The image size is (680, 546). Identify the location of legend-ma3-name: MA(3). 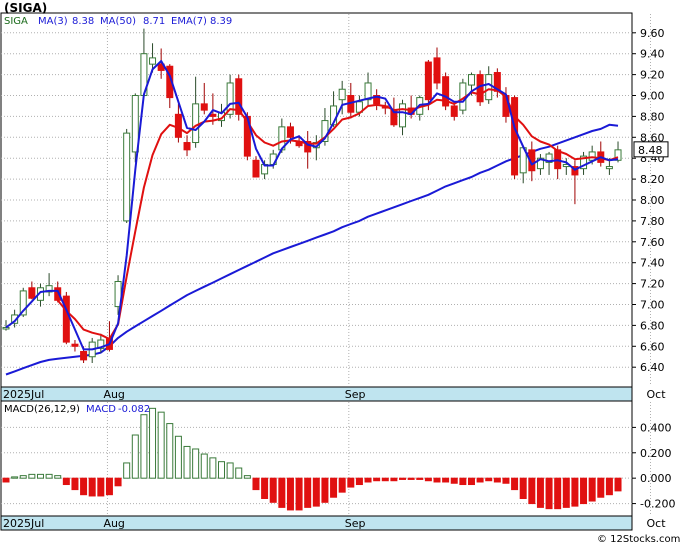
(53, 21).